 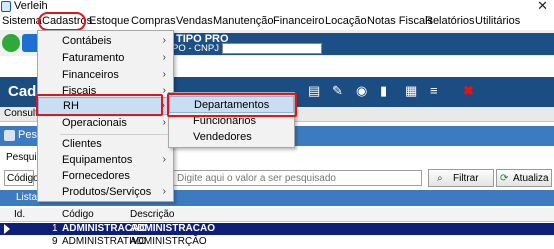 What do you see at coordinates (96, 176) in the screenshot?
I see `menu-item-label: Fornecedores` at bounding box center [96, 176].